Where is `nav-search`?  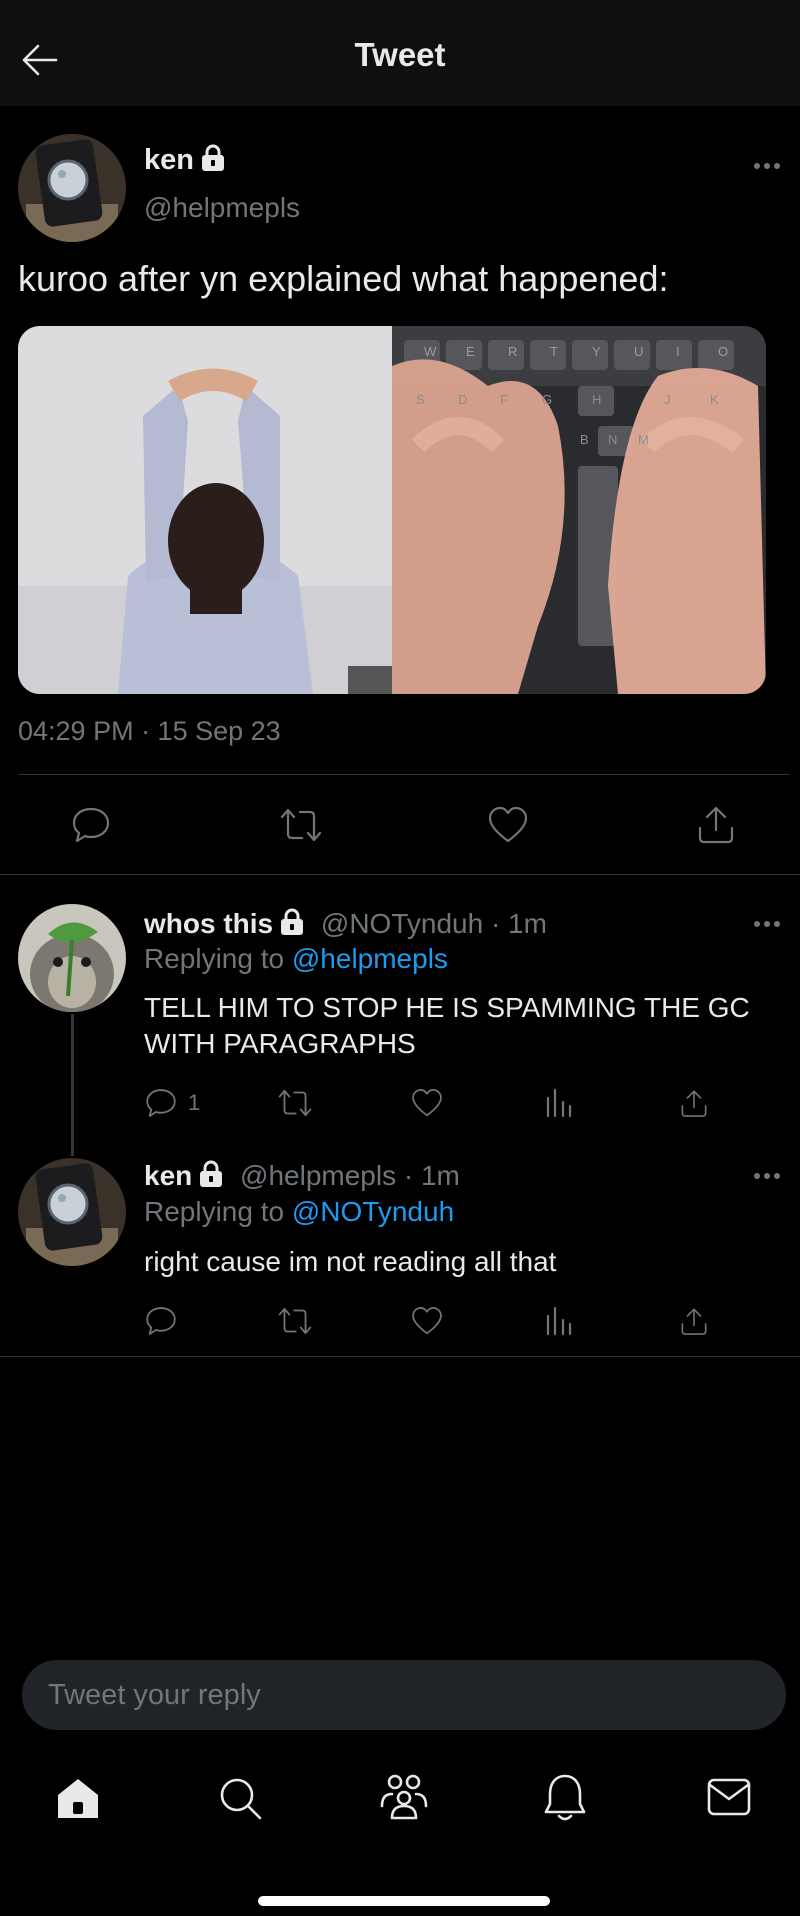 nav-search is located at coordinates (240, 1798).